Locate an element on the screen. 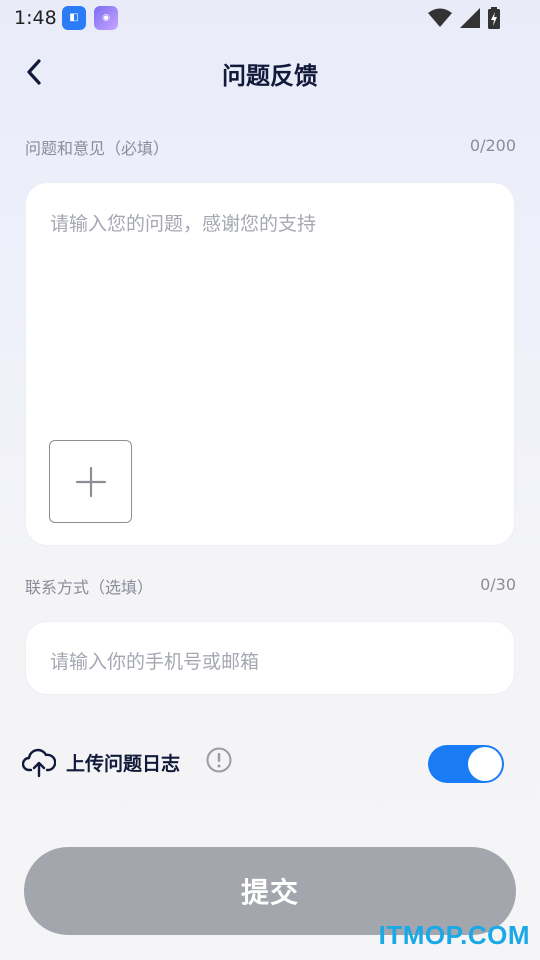 The height and width of the screenshot is (960, 540). upload-log-toggle is located at coordinates (466, 764).